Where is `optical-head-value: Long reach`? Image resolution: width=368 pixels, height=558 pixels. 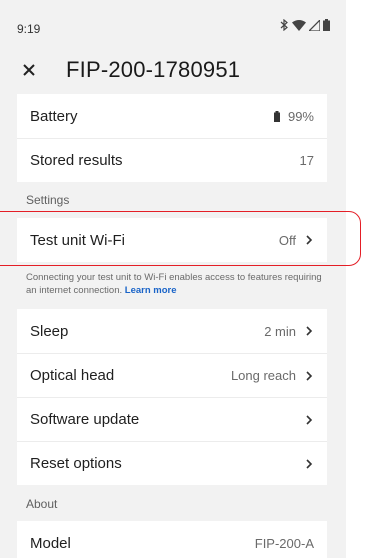
optical-head-value: Long reach is located at coordinates (263, 375).